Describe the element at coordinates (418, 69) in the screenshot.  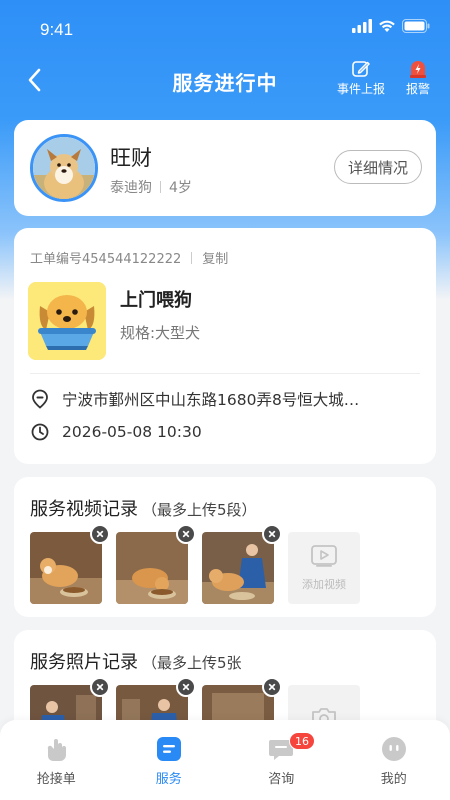
I see `alarm-icon` at that location.